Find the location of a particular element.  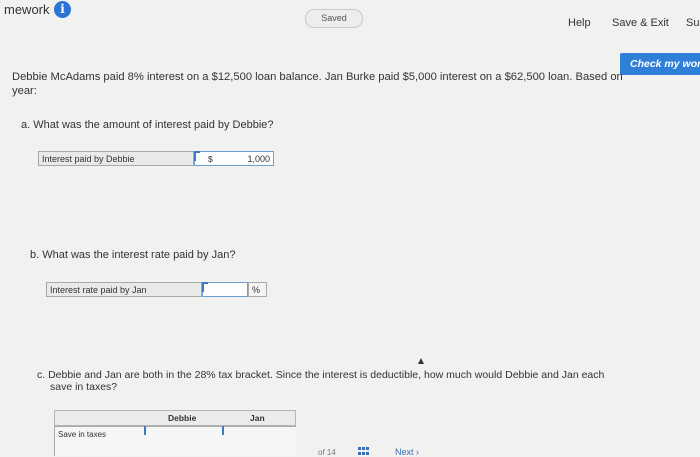

problem-prompt-line2: year: is located at coordinates (24, 91).